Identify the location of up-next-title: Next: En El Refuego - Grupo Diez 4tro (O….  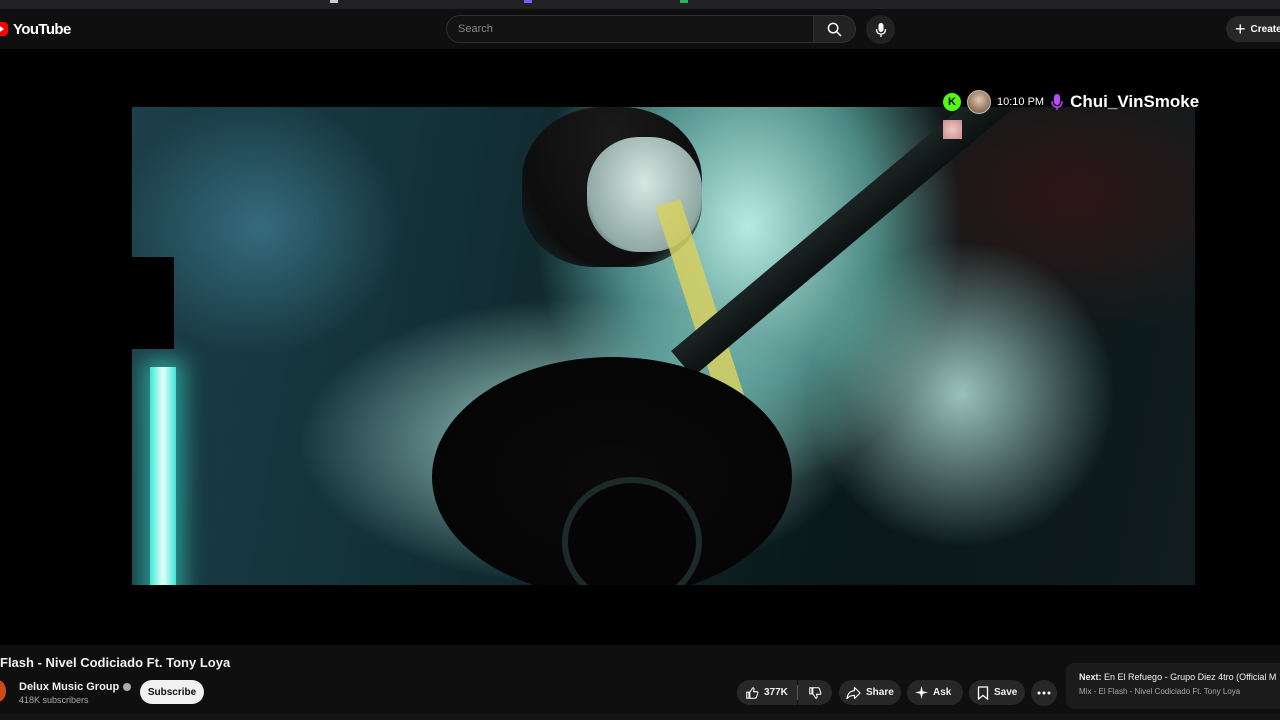
(1179, 677).